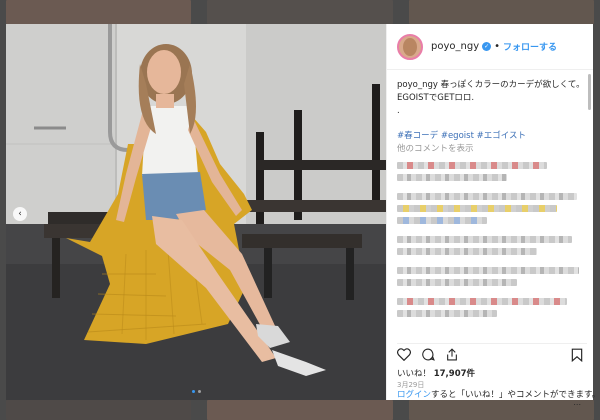  Describe the element at coordinates (414, 374) in the screenshot. I see `likes-label: いいね！` at that location.